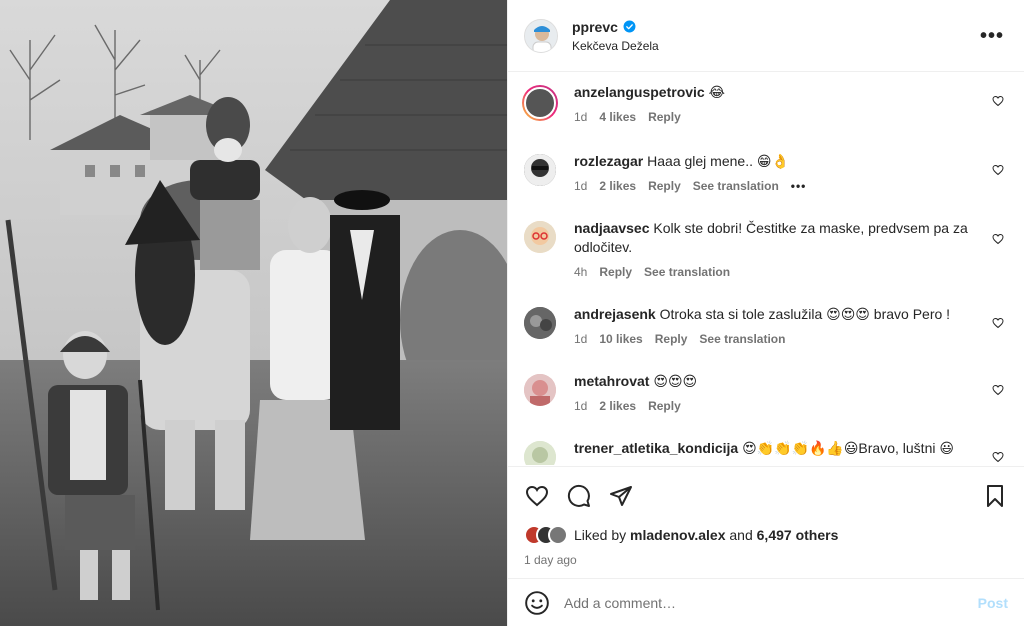  Describe the element at coordinates (716, 92) in the screenshot. I see `comment-text: 😂` at that location.